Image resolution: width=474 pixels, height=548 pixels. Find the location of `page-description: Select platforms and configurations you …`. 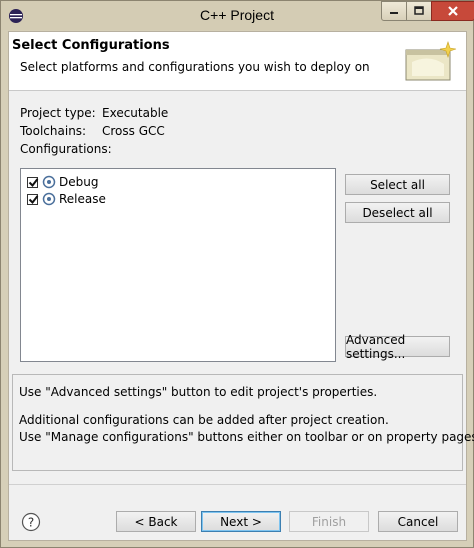

page-description: Select platforms and configurations you … is located at coordinates (195, 67).